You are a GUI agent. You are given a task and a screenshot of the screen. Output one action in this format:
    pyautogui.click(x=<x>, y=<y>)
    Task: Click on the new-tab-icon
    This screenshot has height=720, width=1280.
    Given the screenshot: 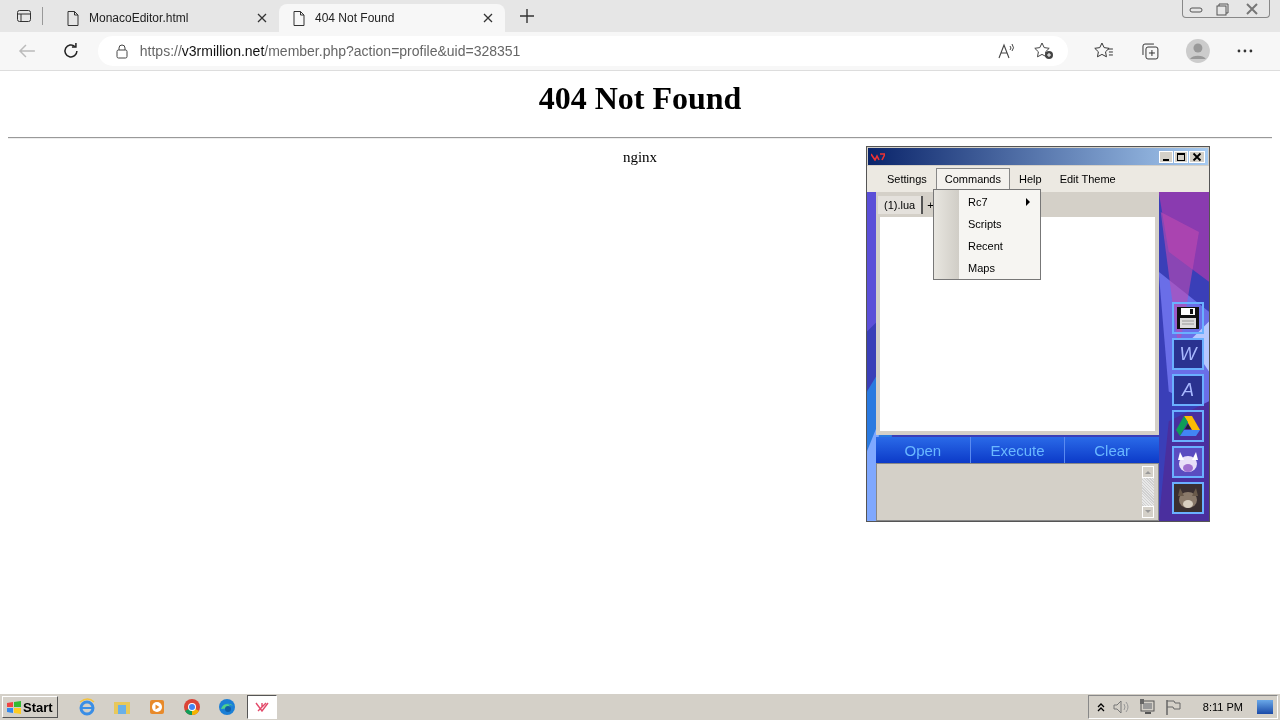 What is the action you would take?
    pyautogui.click(x=527, y=16)
    